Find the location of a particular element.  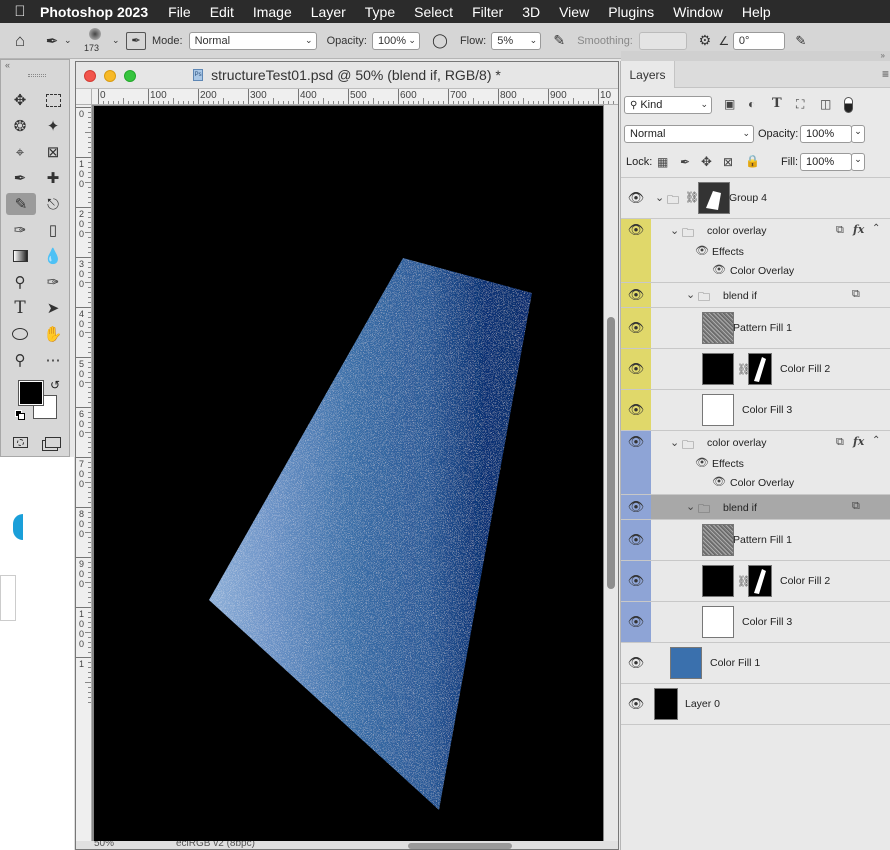

menu-filter: Filter is located at coordinates (487, 12).